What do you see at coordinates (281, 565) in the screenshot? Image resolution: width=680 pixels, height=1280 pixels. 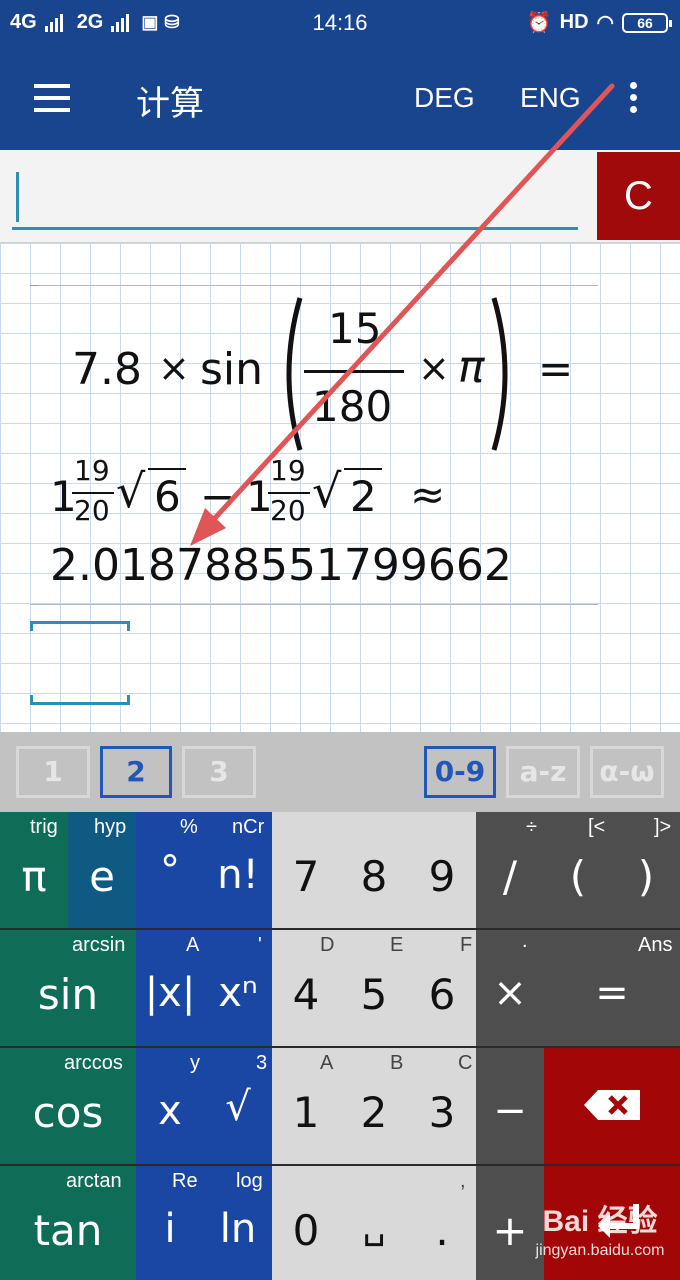 I see `decimal-result: 2.018788551799662` at bounding box center [281, 565].